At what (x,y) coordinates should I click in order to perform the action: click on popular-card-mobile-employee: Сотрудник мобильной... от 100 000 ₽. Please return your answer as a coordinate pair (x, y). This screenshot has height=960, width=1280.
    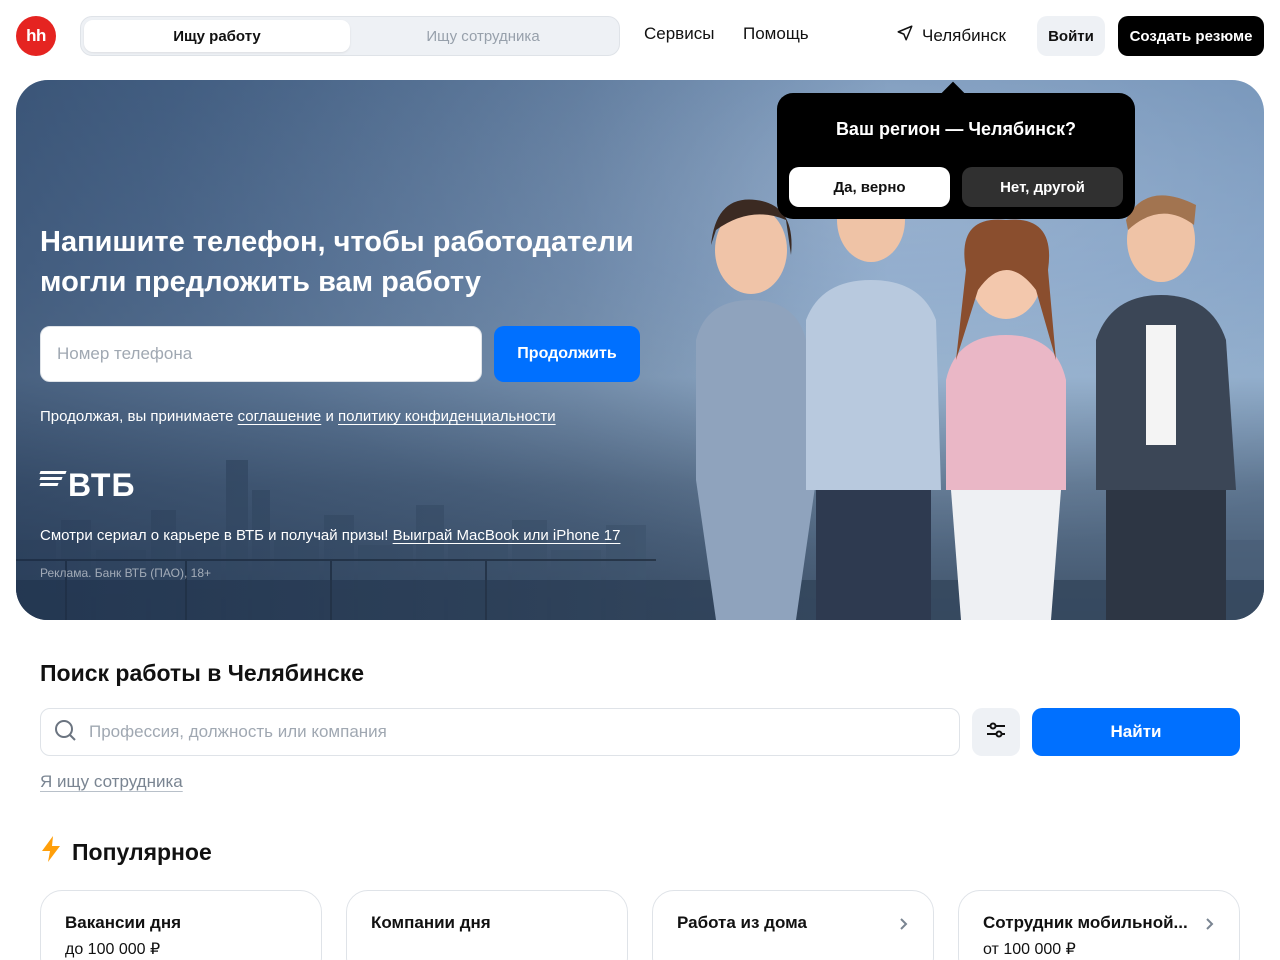
    Looking at the image, I should click on (1099, 925).